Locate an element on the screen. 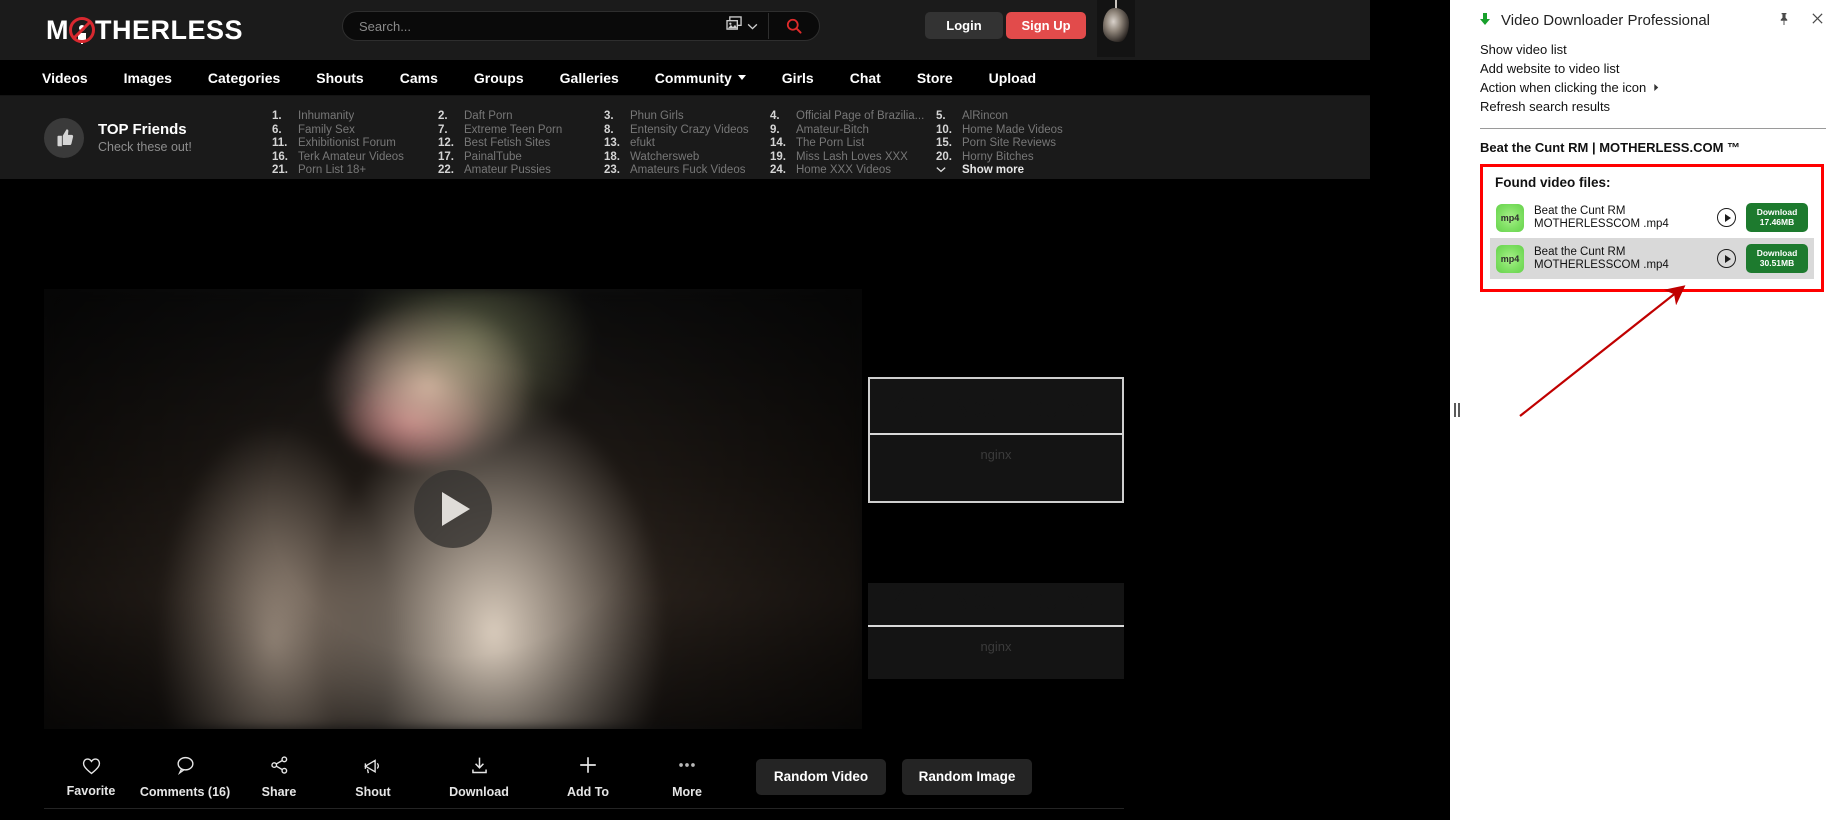 The width and height of the screenshot is (1842, 820). nav-item-shouts: Shouts is located at coordinates (339, 78).